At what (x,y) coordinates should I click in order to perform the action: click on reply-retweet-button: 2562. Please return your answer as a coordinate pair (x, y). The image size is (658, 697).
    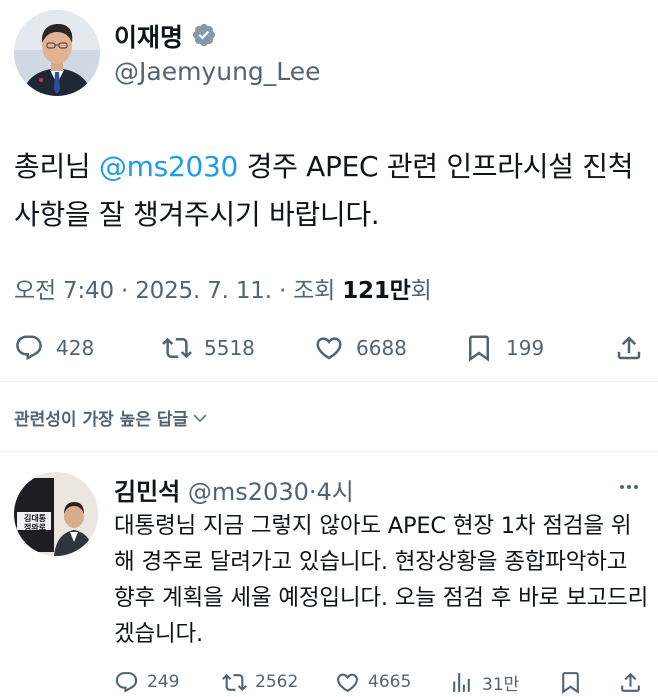
    Looking at the image, I should click on (260, 682).